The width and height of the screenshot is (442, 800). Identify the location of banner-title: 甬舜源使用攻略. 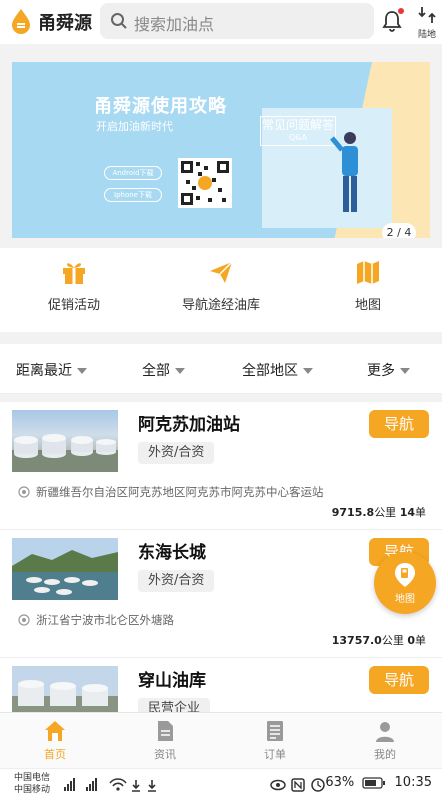
(160, 106).